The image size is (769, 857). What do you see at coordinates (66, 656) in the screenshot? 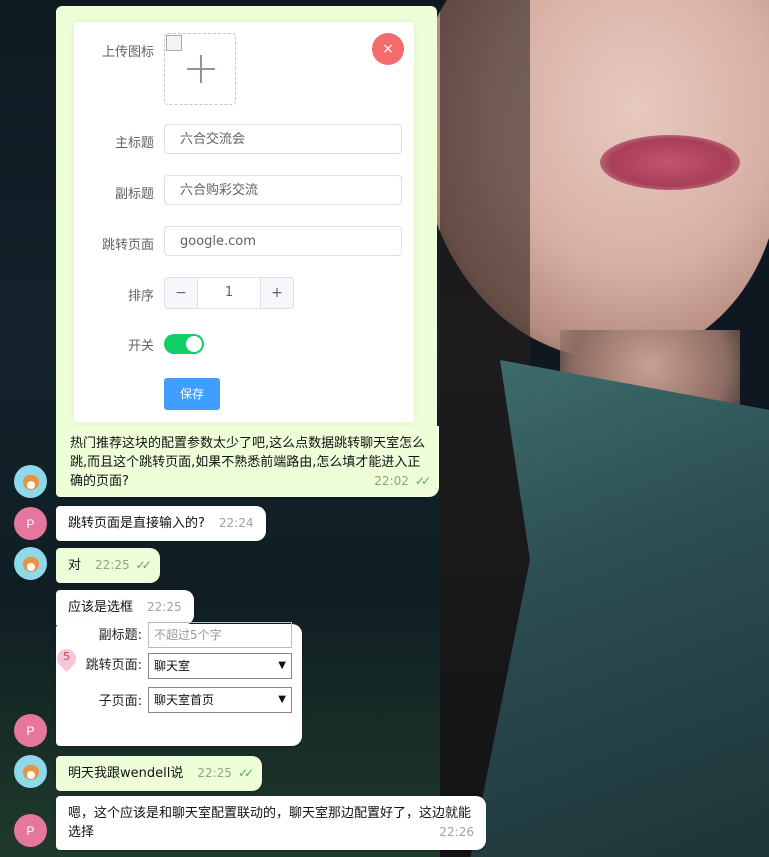
I see `pin-number: 5` at bounding box center [66, 656].